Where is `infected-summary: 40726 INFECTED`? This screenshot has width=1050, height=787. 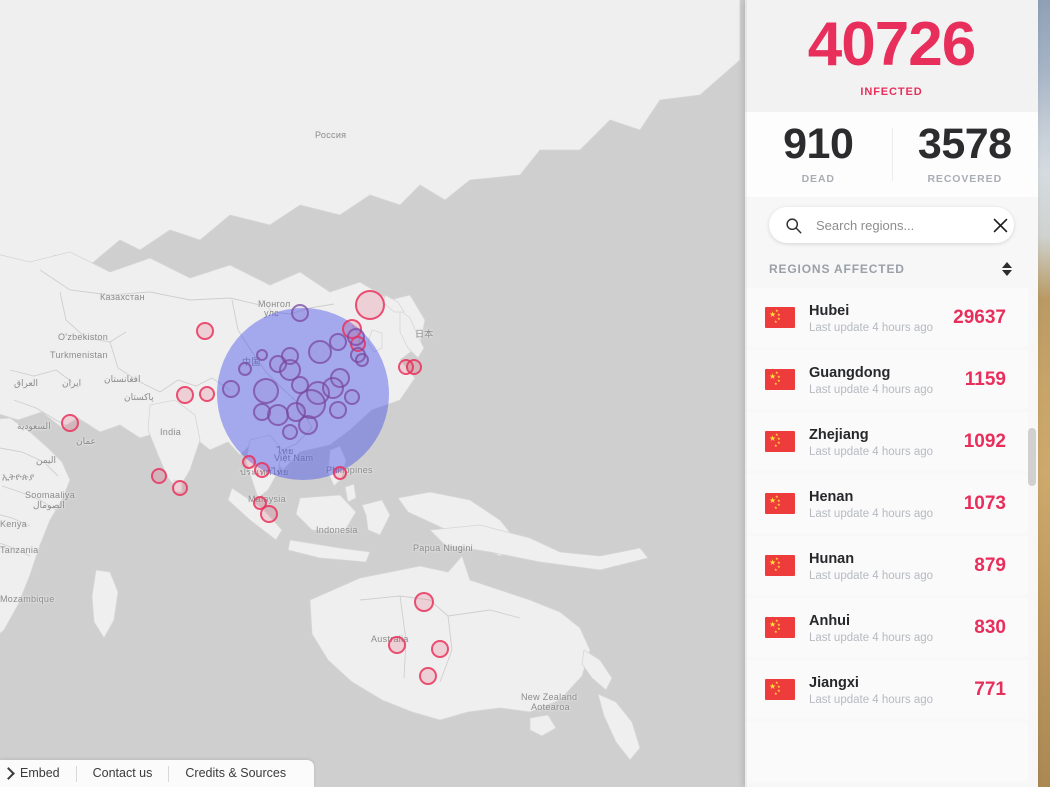 infected-summary: 40726 INFECTED is located at coordinates (891, 56).